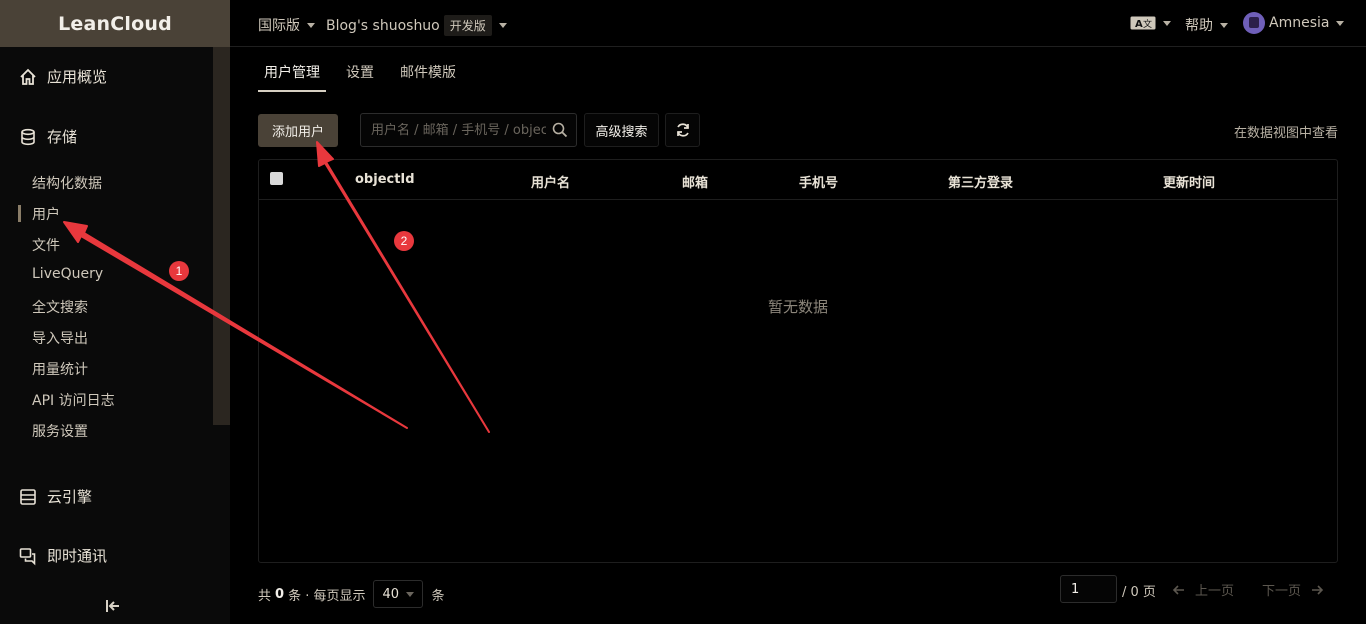 Image resolution: width=1366 pixels, height=624 pixels. I want to click on tab-settings: 设置, so click(360, 72).